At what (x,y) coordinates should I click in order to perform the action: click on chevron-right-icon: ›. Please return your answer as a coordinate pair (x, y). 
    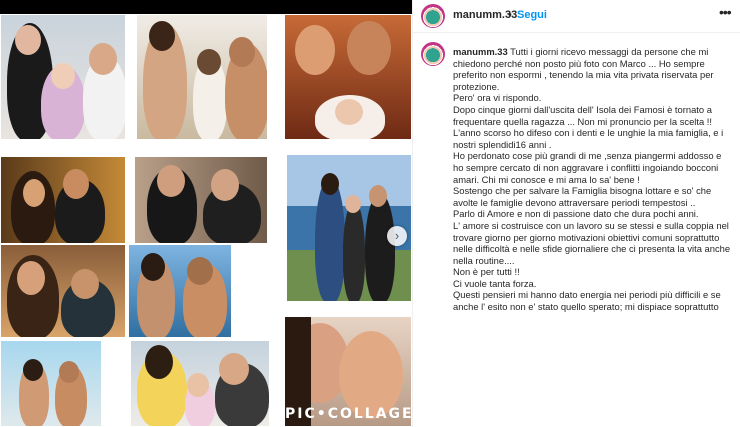
    Looking at the image, I should click on (397, 236).